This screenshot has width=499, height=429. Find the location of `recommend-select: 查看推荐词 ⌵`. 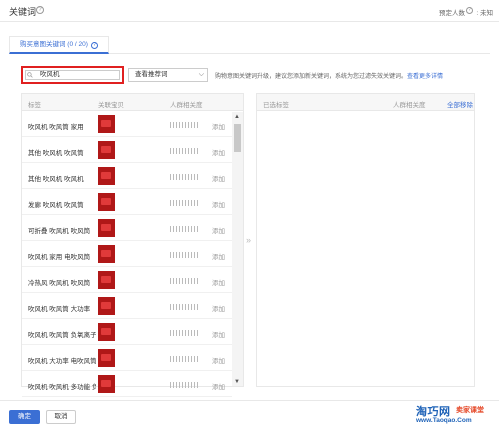

recommend-select: 查看推荐词 ⌵ is located at coordinates (168, 75).